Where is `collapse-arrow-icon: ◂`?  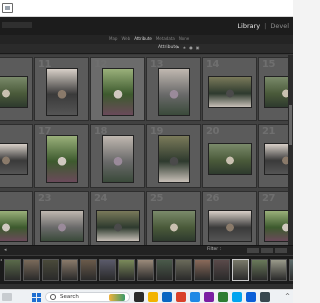
collapse-arrow-icon: ◂ is located at coordinates (5, 250).